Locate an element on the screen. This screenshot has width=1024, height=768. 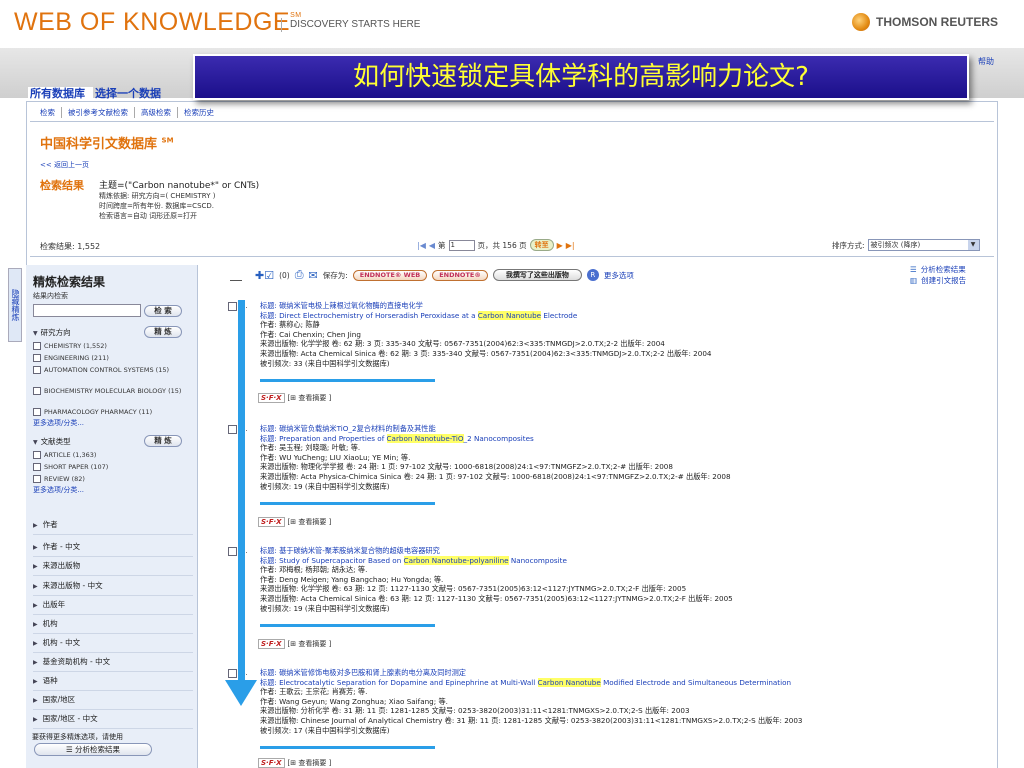
next-page-icon: ▶ is located at coordinates (560, 245).